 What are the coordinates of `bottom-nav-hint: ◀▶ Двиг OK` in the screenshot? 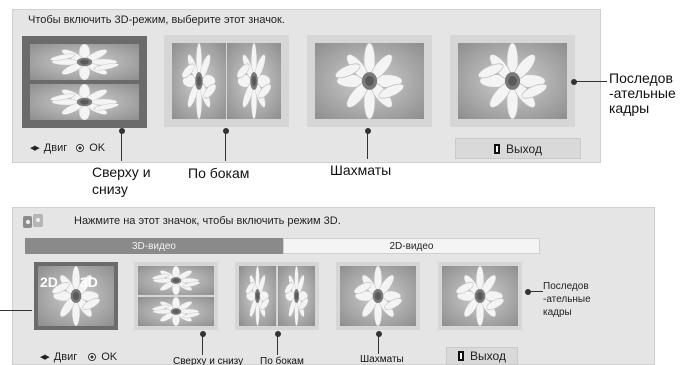 It's located at (78, 357).